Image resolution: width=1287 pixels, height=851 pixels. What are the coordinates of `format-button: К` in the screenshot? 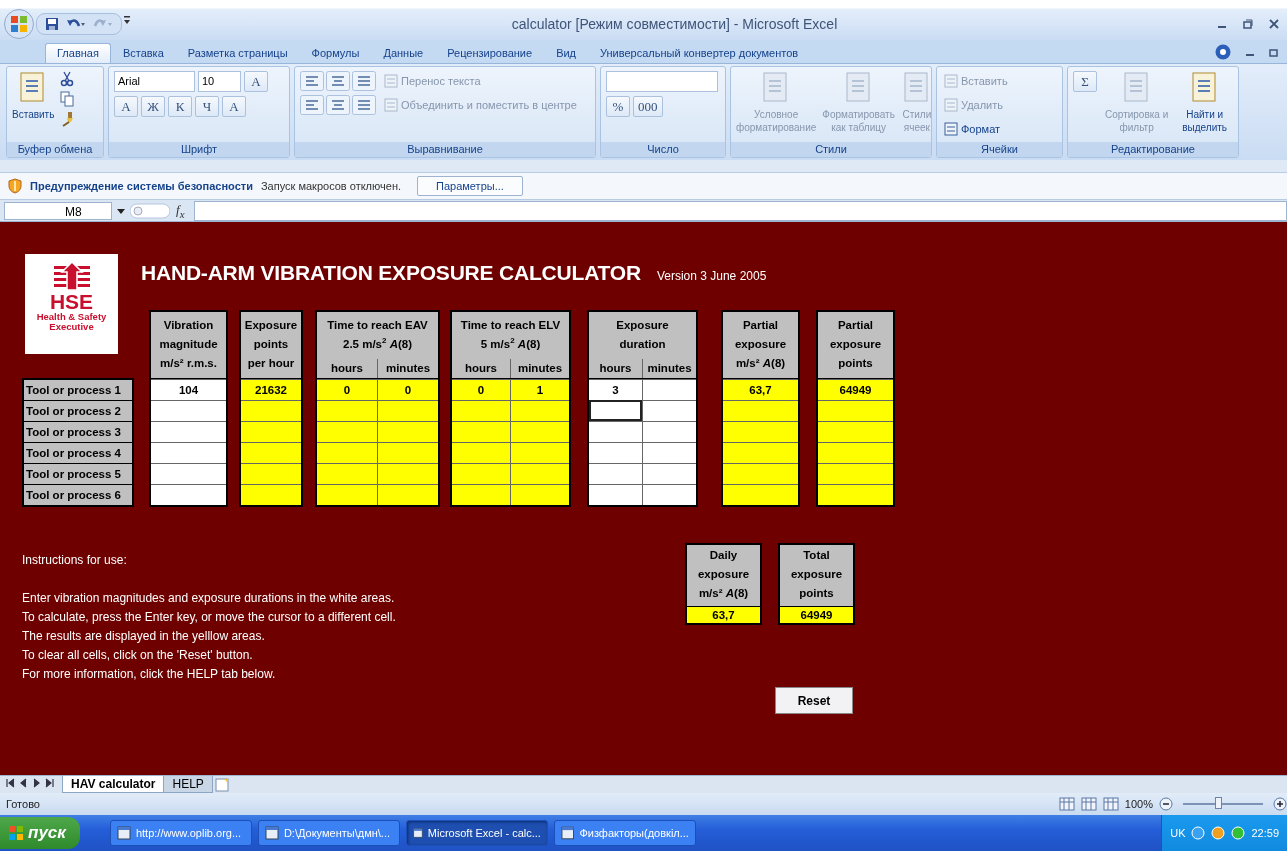 It's located at (180, 106).